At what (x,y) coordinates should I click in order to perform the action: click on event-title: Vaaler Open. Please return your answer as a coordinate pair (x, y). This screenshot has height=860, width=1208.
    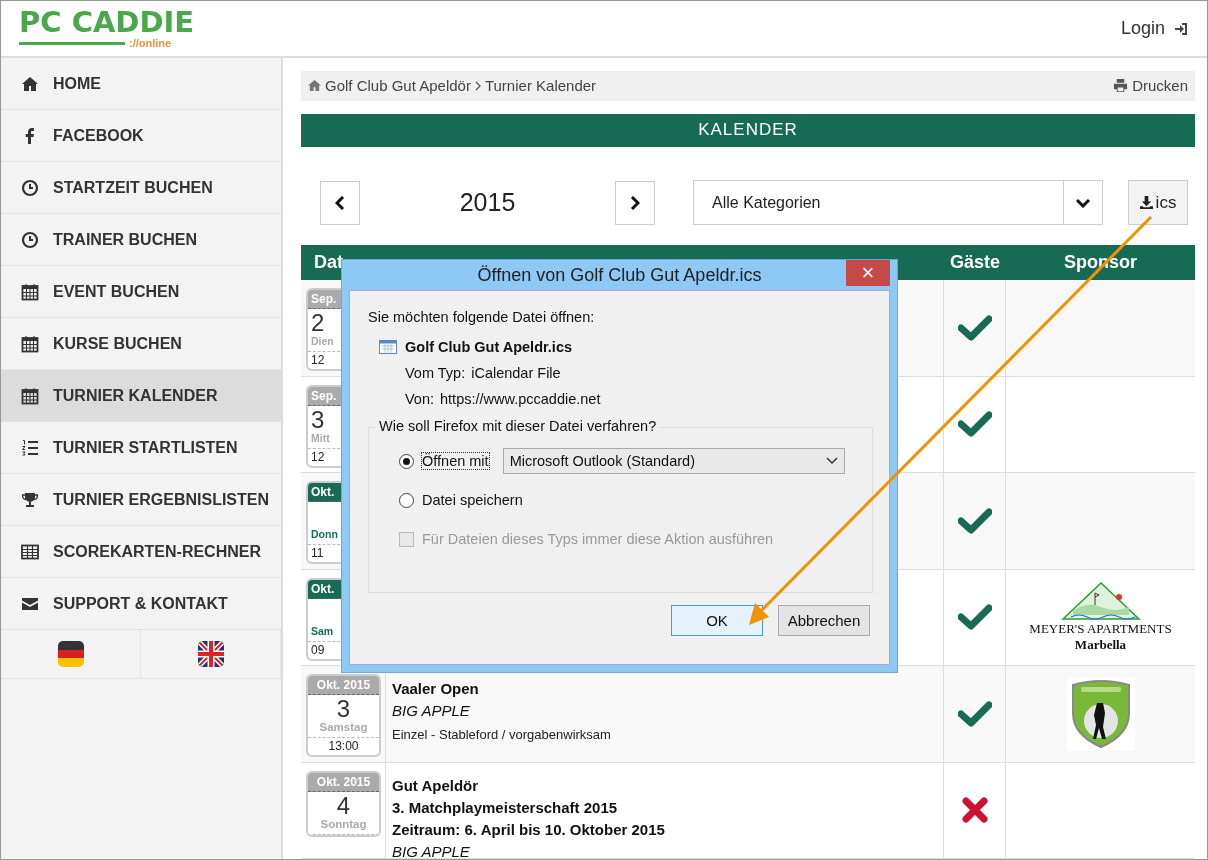
    Looking at the image, I should click on (436, 689).